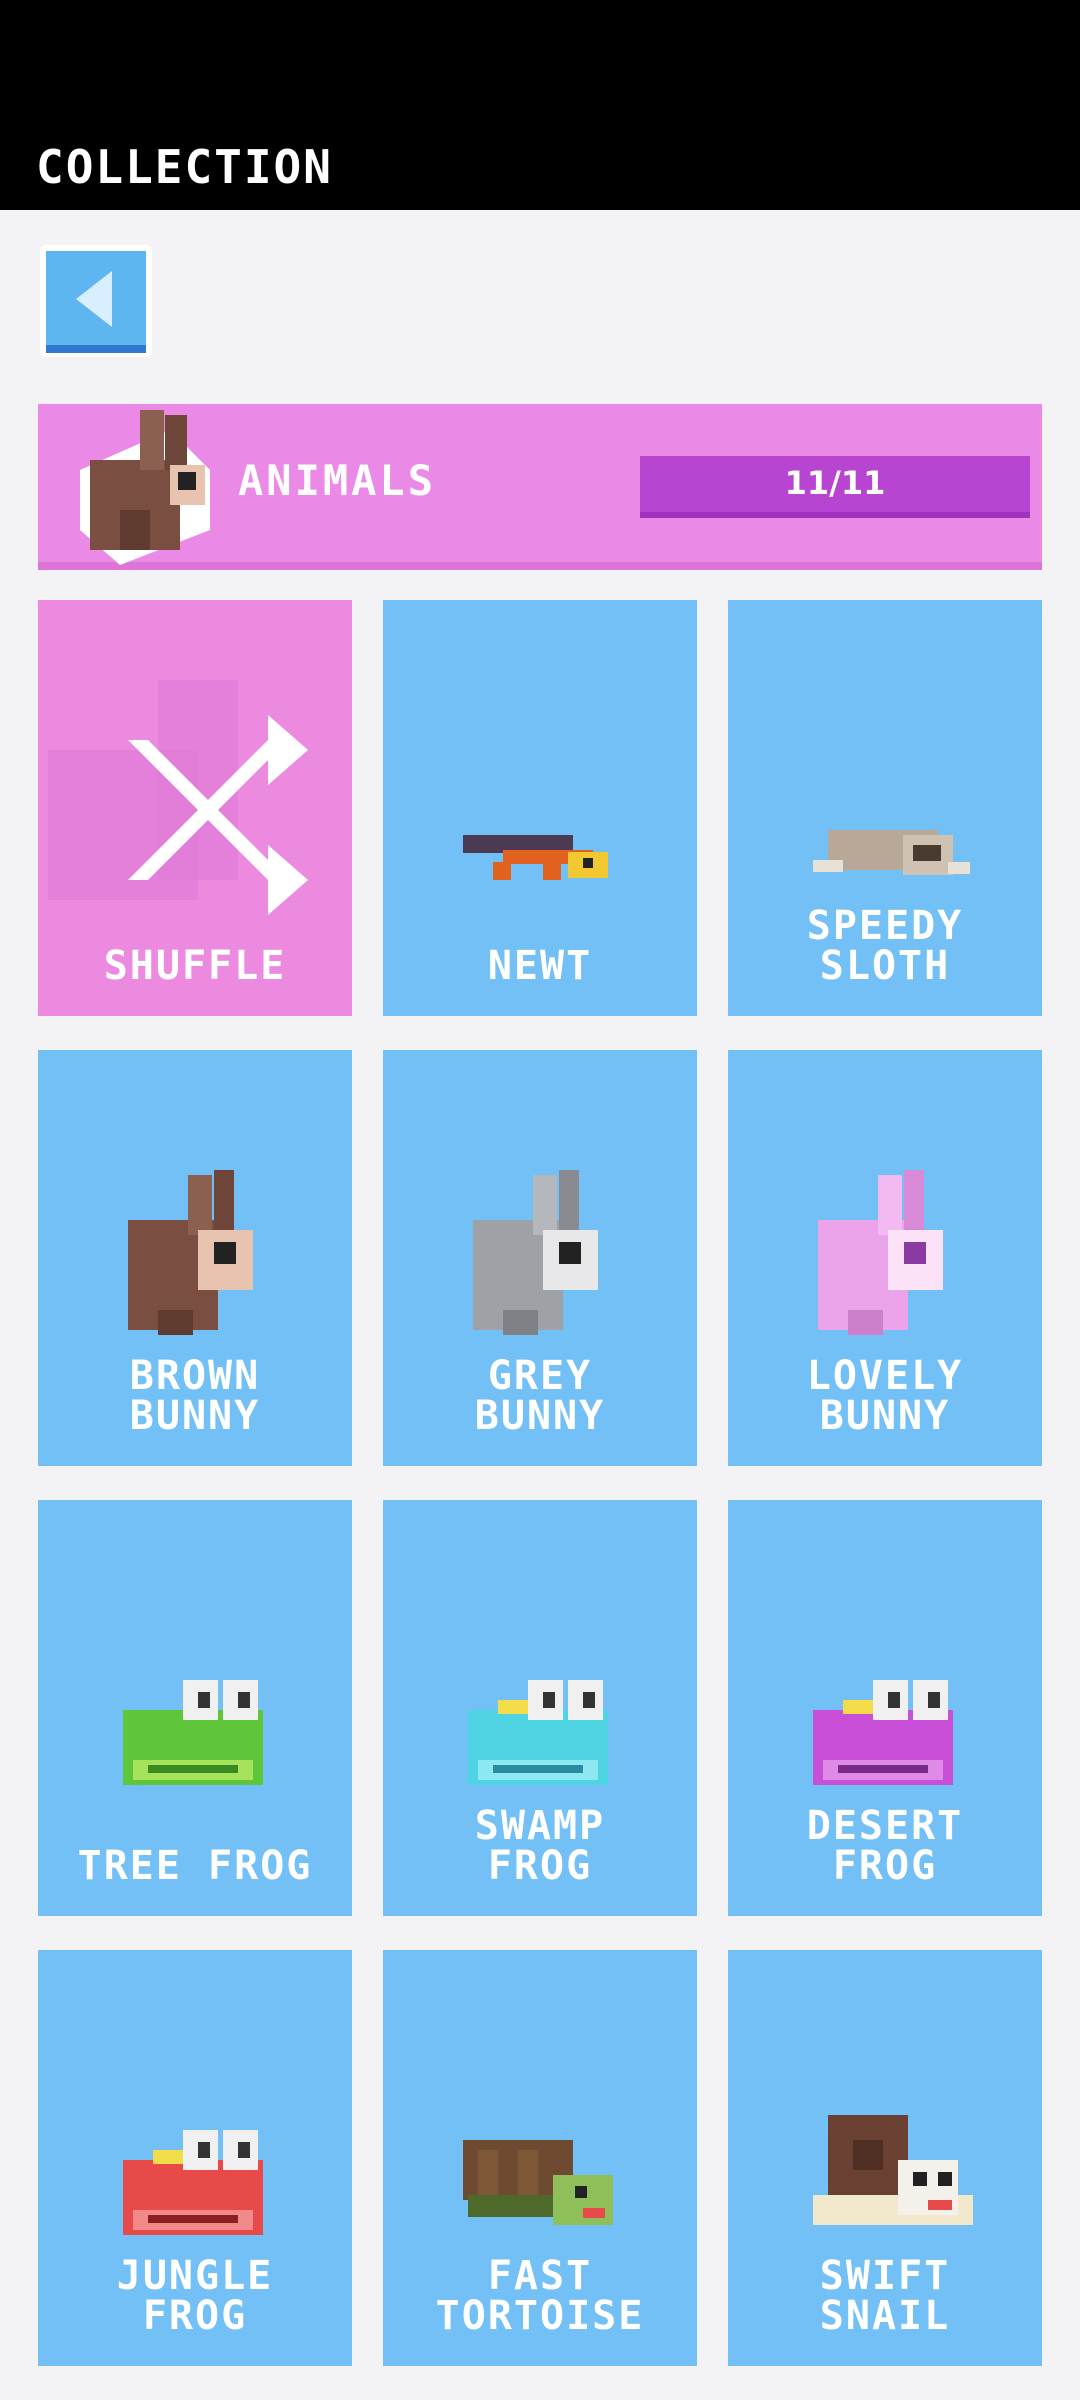 The width and height of the screenshot is (1080, 2400). I want to click on snail-icon, so click(893, 2170).